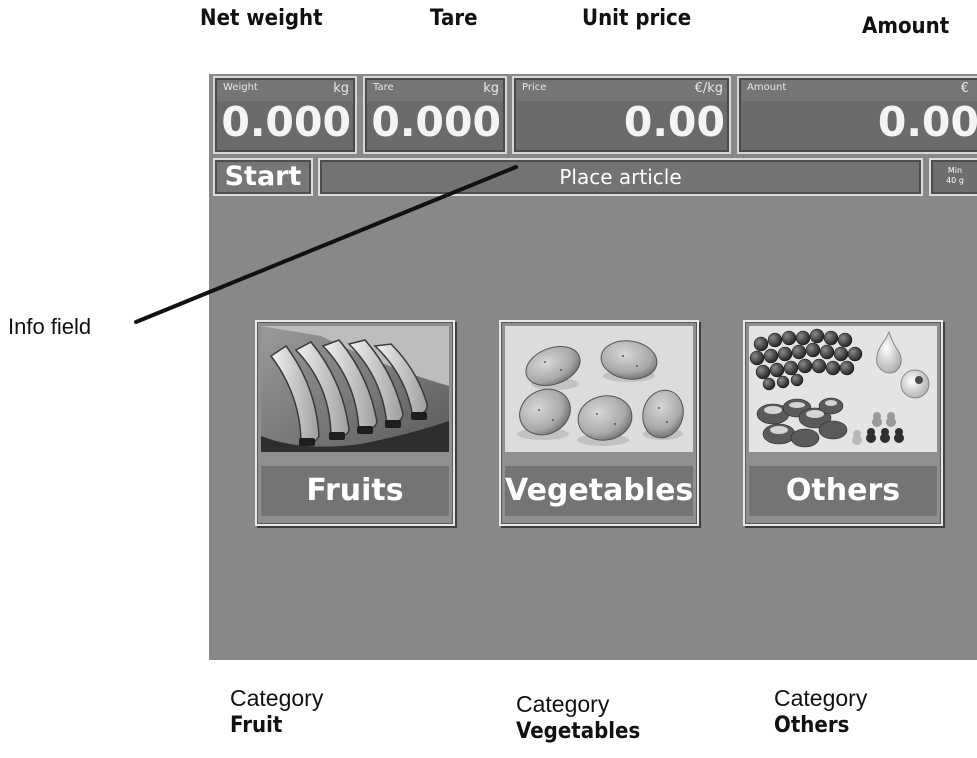  I want to click on category-caption-name: Fruit, so click(256, 725).